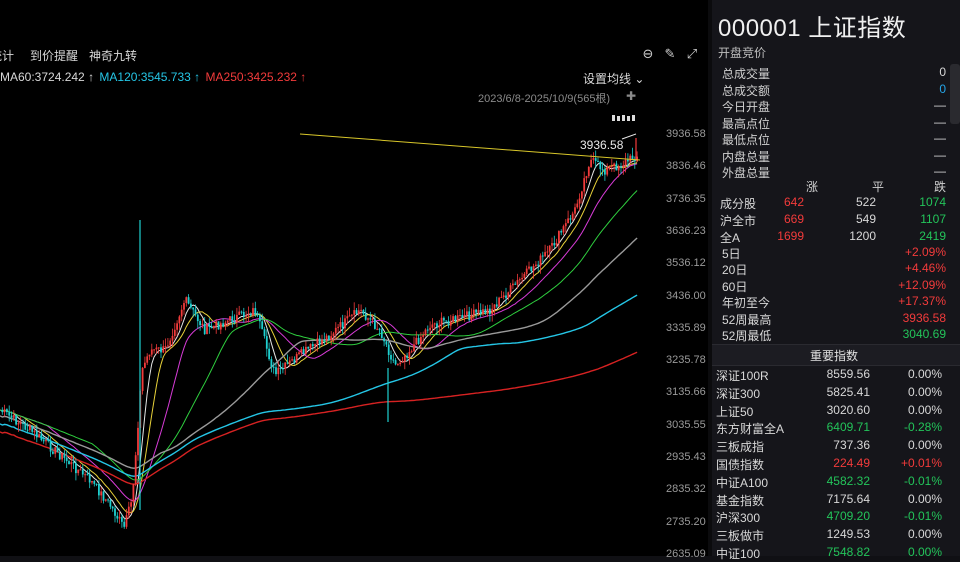 Image resolution: width=960 pixels, height=562 pixels. What do you see at coordinates (829, 482) in the screenshot?
I see `index-row: 中证A100 4582.32 -0.01%` at bounding box center [829, 482].